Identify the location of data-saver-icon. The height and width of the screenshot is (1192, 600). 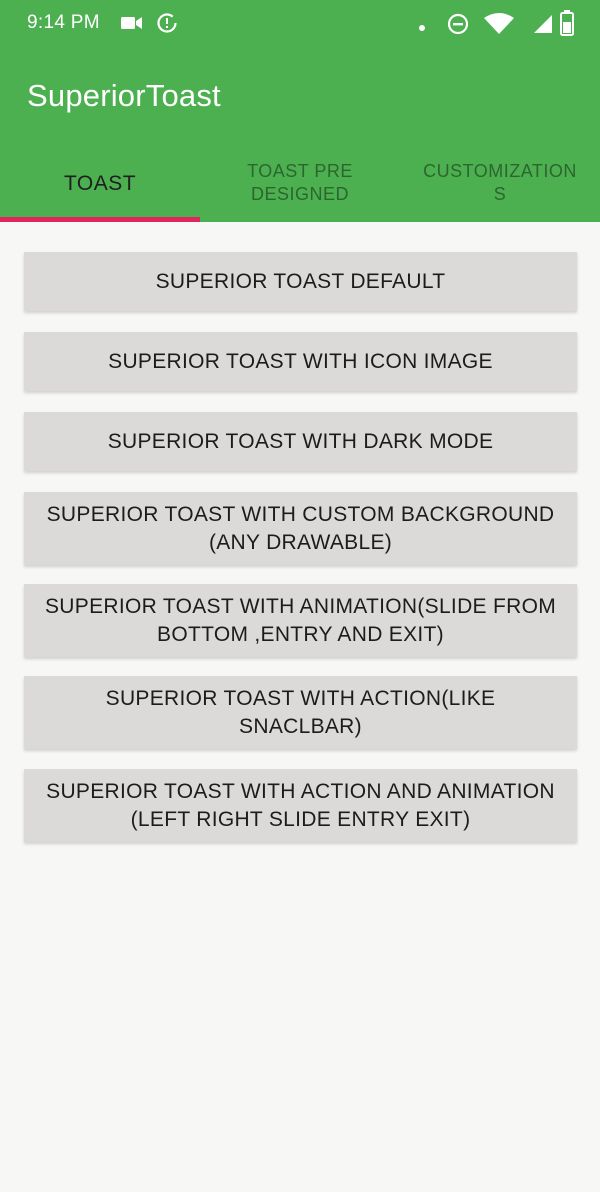
(167, 25).